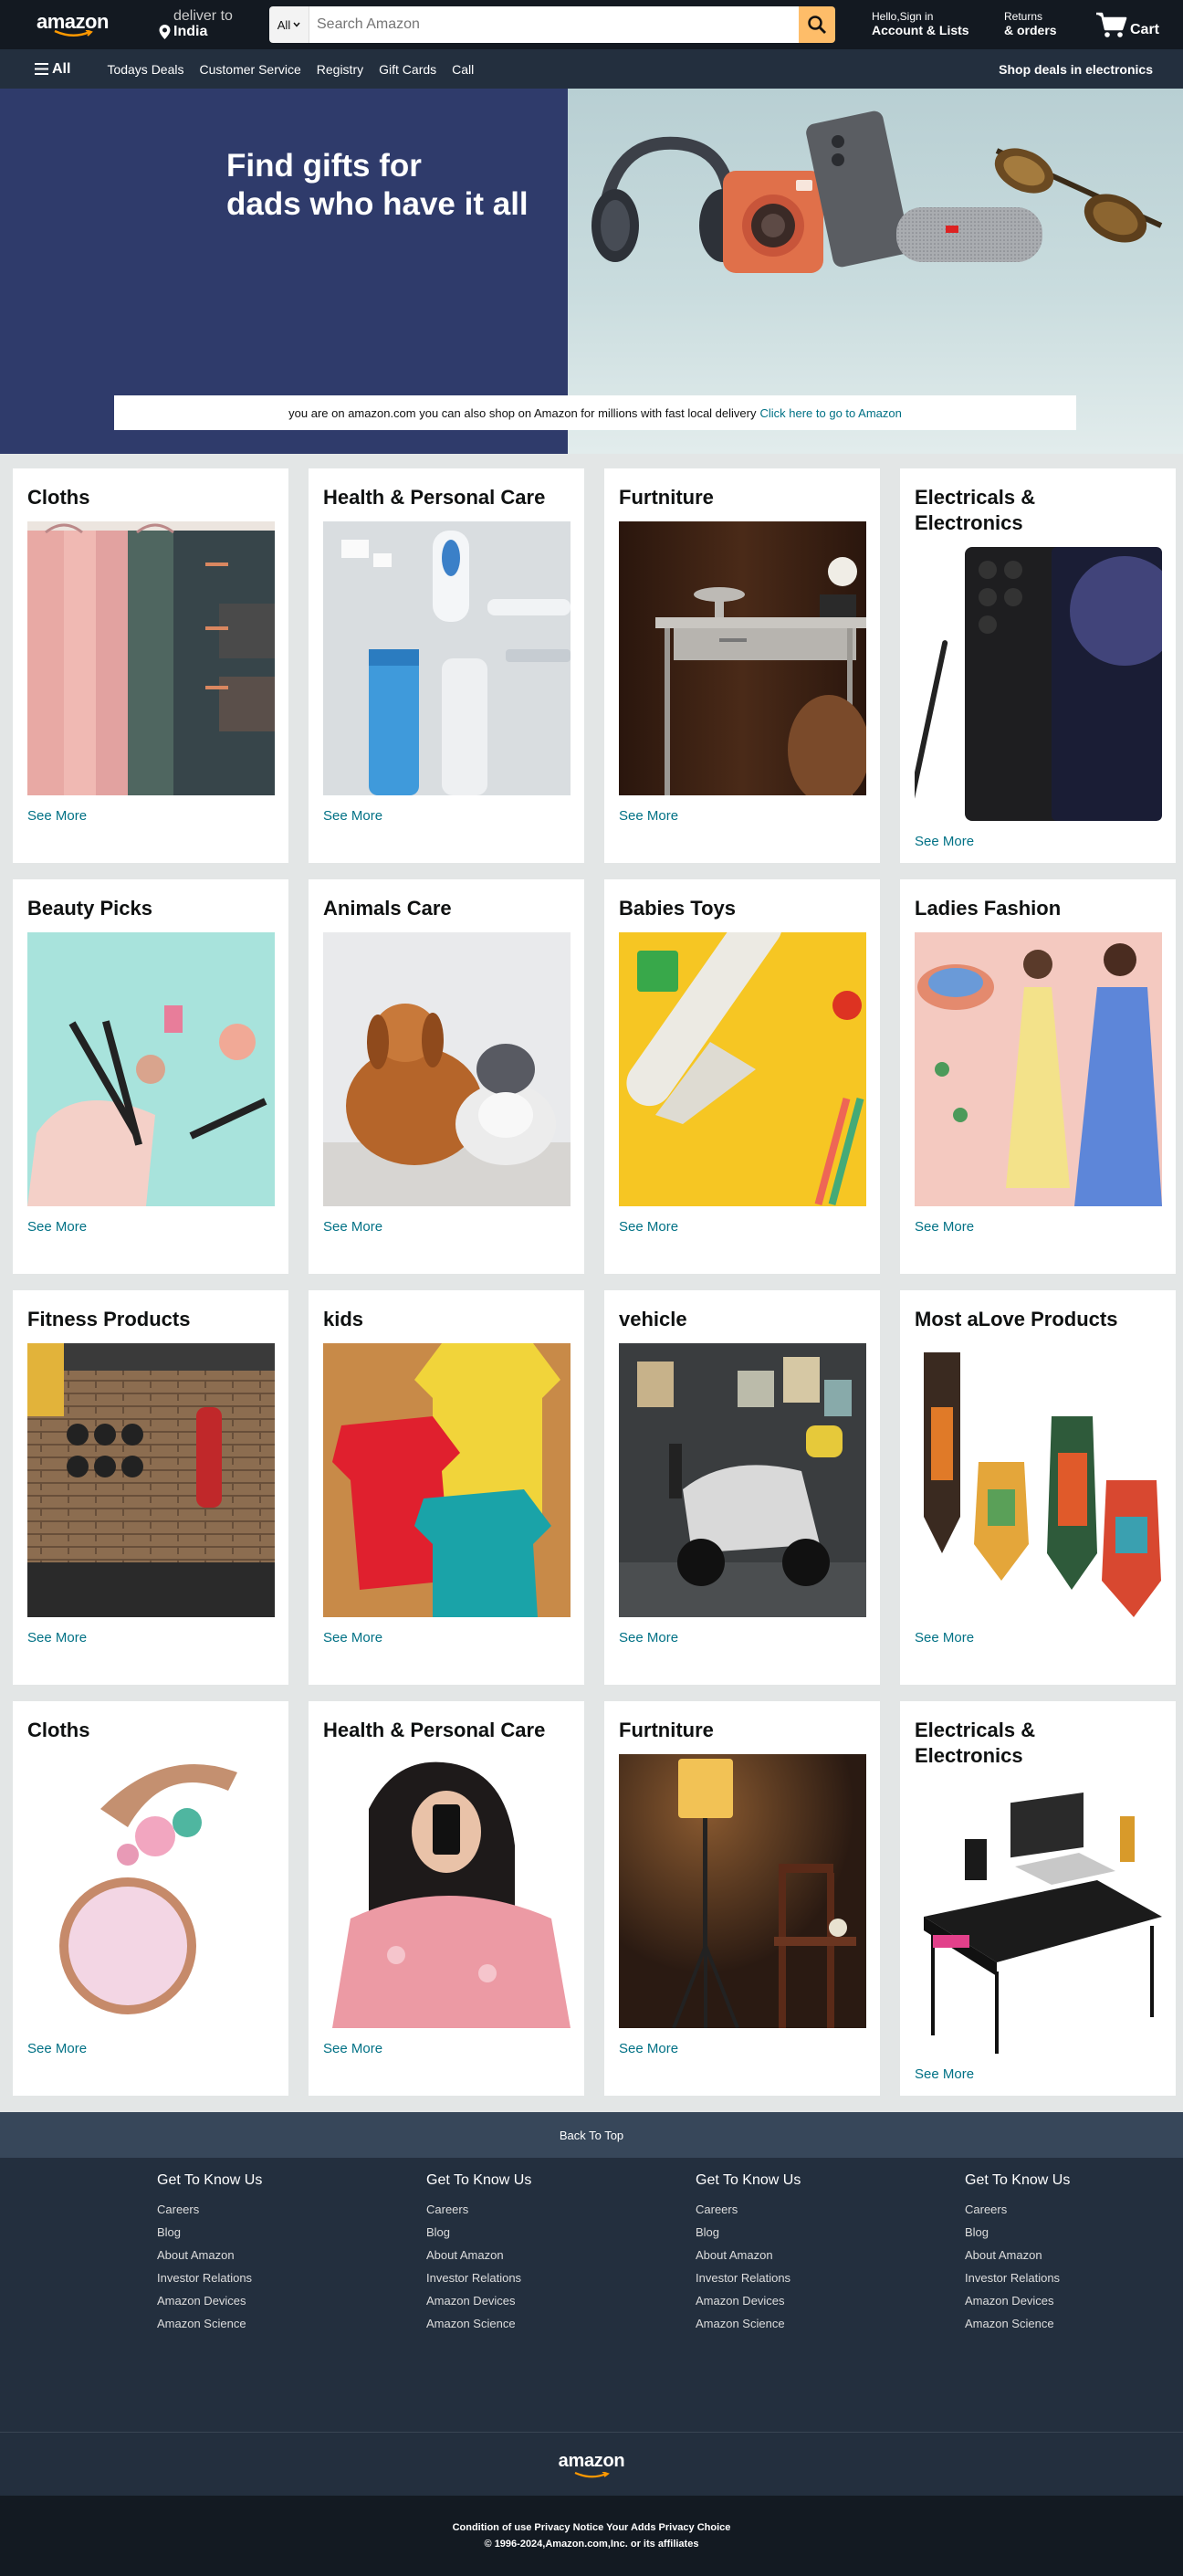  I want to click on category-card: vehicle See More, so click(742, 1487).